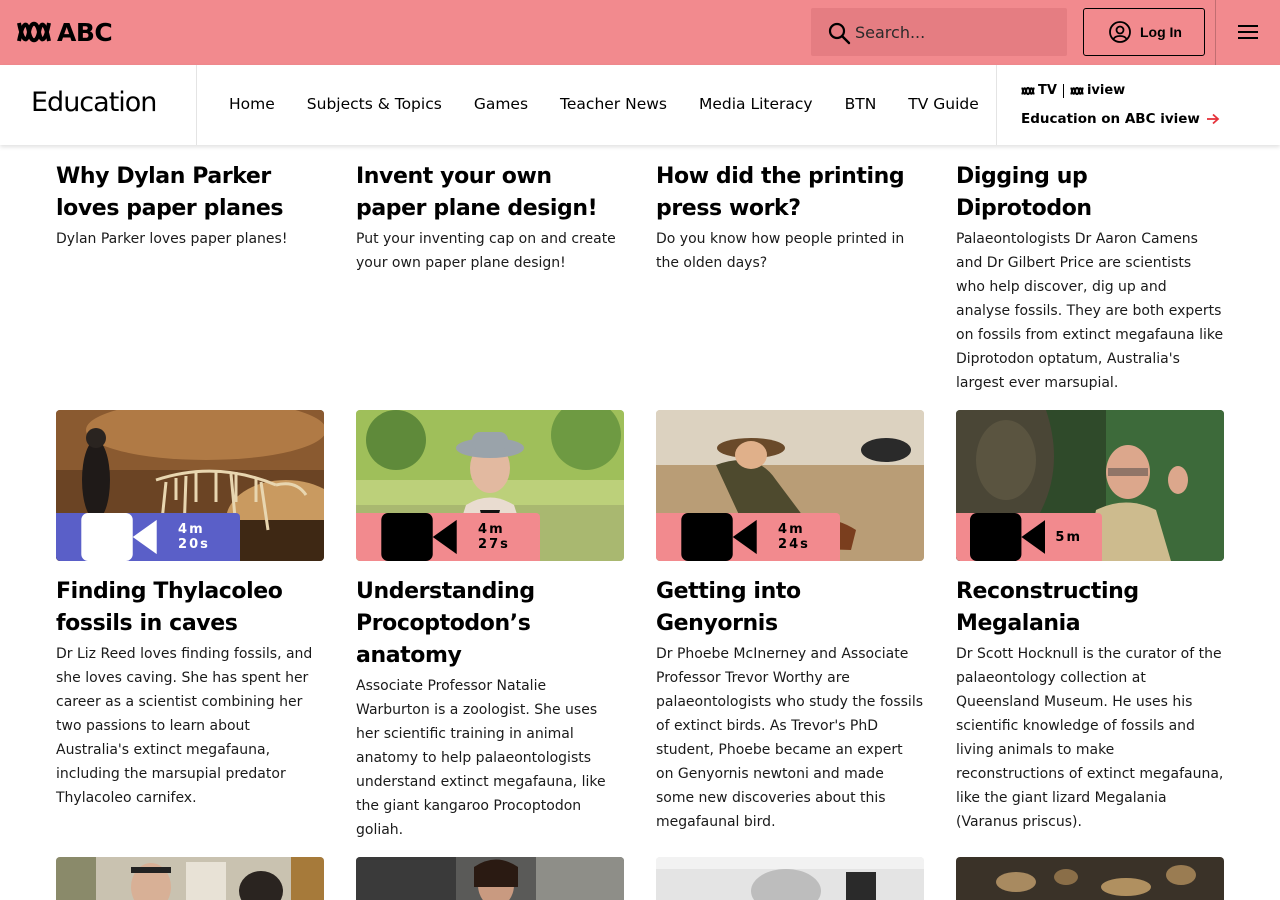  What do you see at coordinates (252, 104) in the screenshot?
I see `nav-link-home: Home` at bounding box center [252, 104].